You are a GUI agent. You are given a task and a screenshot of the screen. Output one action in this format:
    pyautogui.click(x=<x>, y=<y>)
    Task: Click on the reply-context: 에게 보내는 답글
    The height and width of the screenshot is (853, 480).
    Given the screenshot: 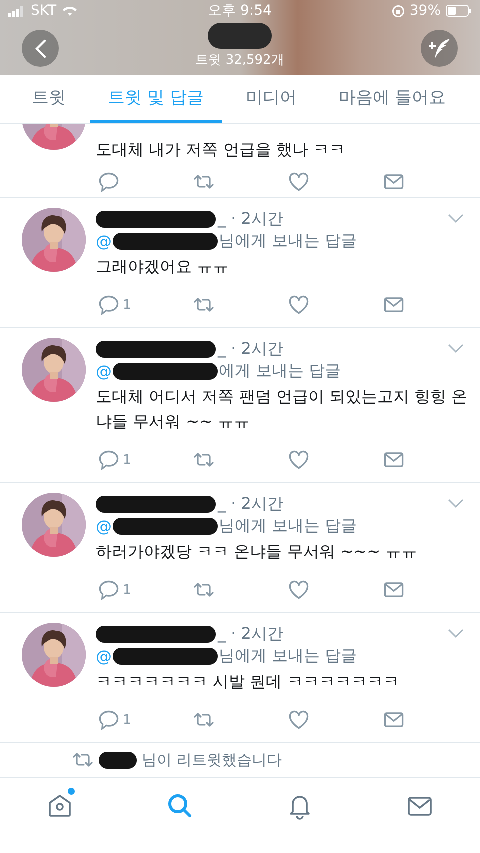 What is the action you would take?
    pyautogui.click(x=280, y=371)
    